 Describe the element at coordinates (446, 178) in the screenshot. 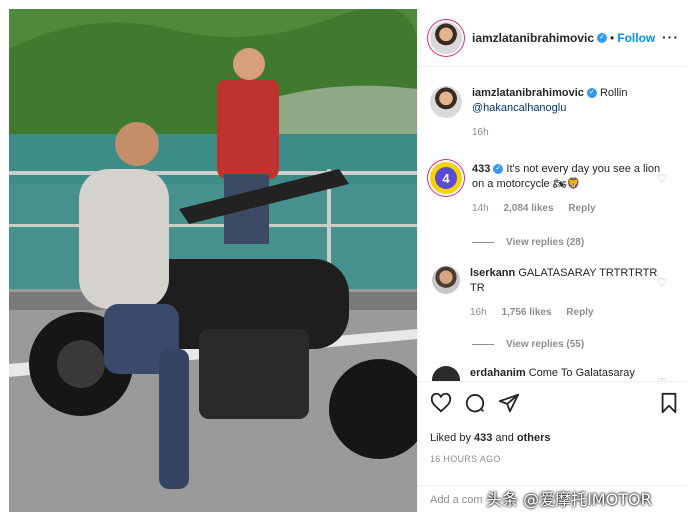

I see `comment-avatar: 4` at that location.